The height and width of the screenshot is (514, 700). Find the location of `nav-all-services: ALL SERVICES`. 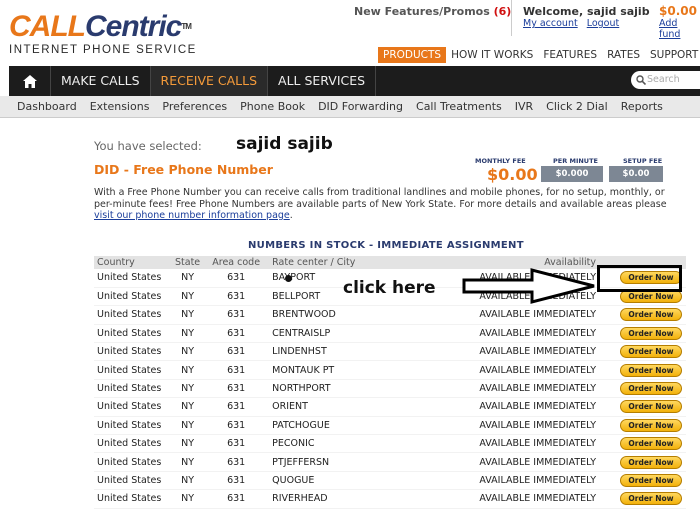

nav-all-services: ALL SERVICES is located at coordinates (322, 81).